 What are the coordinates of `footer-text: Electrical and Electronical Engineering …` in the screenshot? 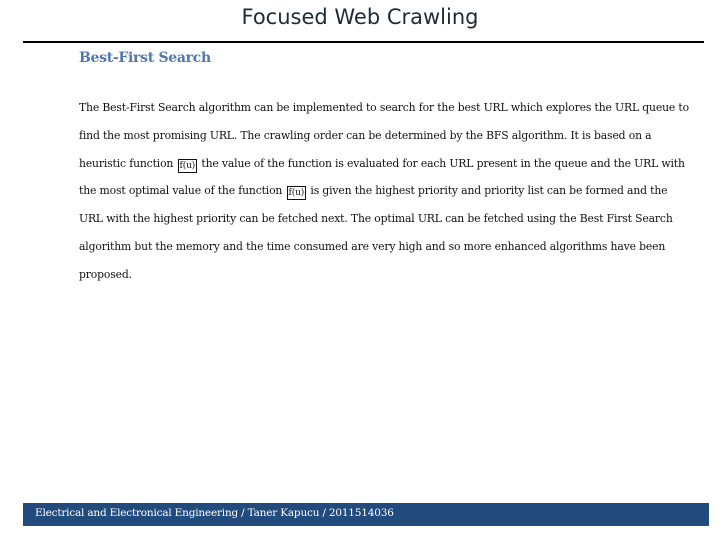 It's located at (214, 513).